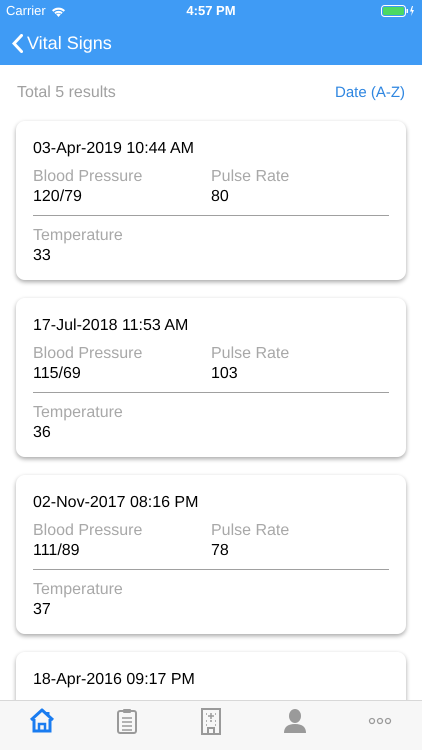 The height and width of the screenshot is (750, 422). Describe the element at coordinates (211, 676) in the screenshot. I see `record-card: 18-Apr-2016 09:17 PM` at that location.